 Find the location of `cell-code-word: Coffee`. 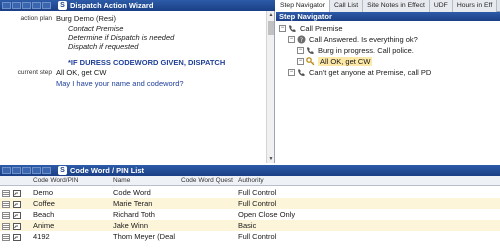

cell-code-word: Coffee is located at coordinates (44, 203).